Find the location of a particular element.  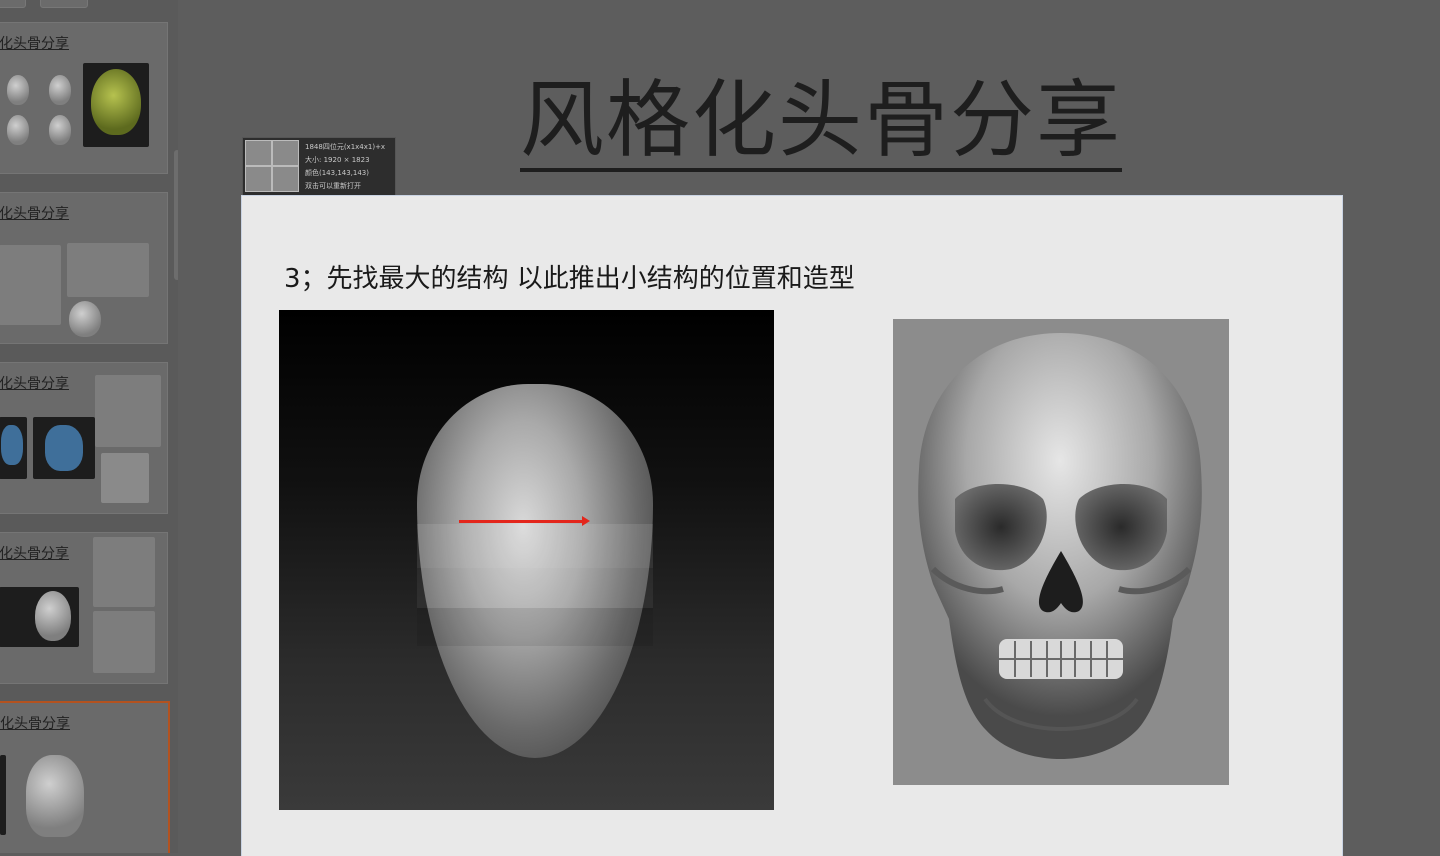

image-preview-icon is located at coordinates (272, 166).